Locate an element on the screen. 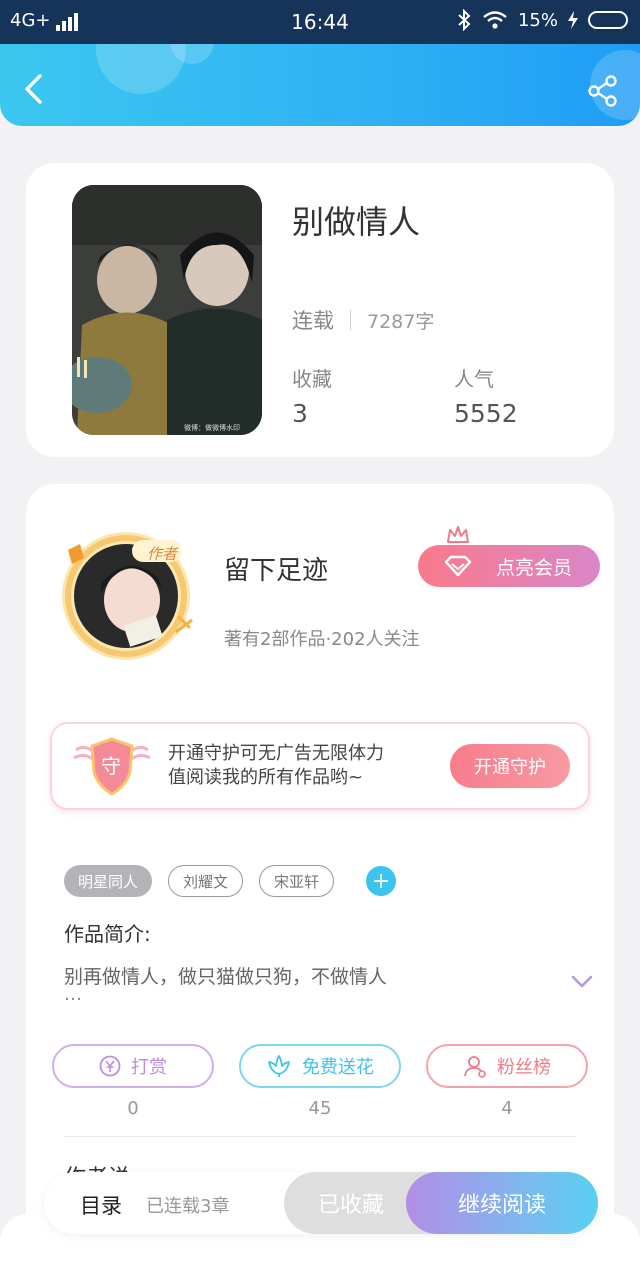 This screenshot has width=640, height=1280. back-icon is located at coordinates (35, 89).